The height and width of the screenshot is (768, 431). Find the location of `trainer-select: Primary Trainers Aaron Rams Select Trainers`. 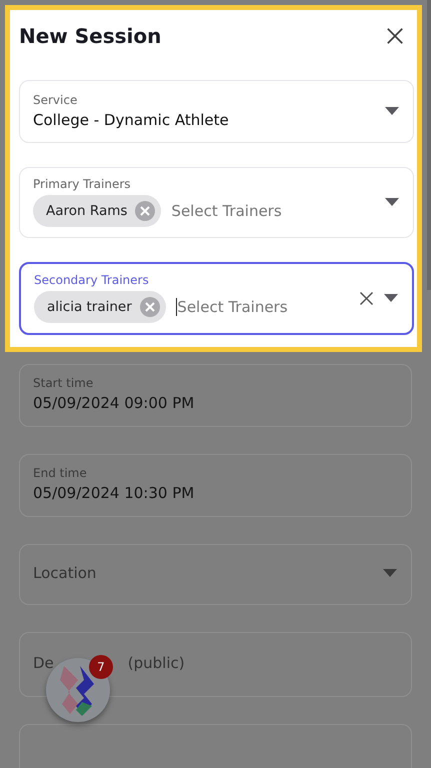

trainer-select: Primary Trainers Aaron Rams Select Trainers is located at coordinates (216, 202).